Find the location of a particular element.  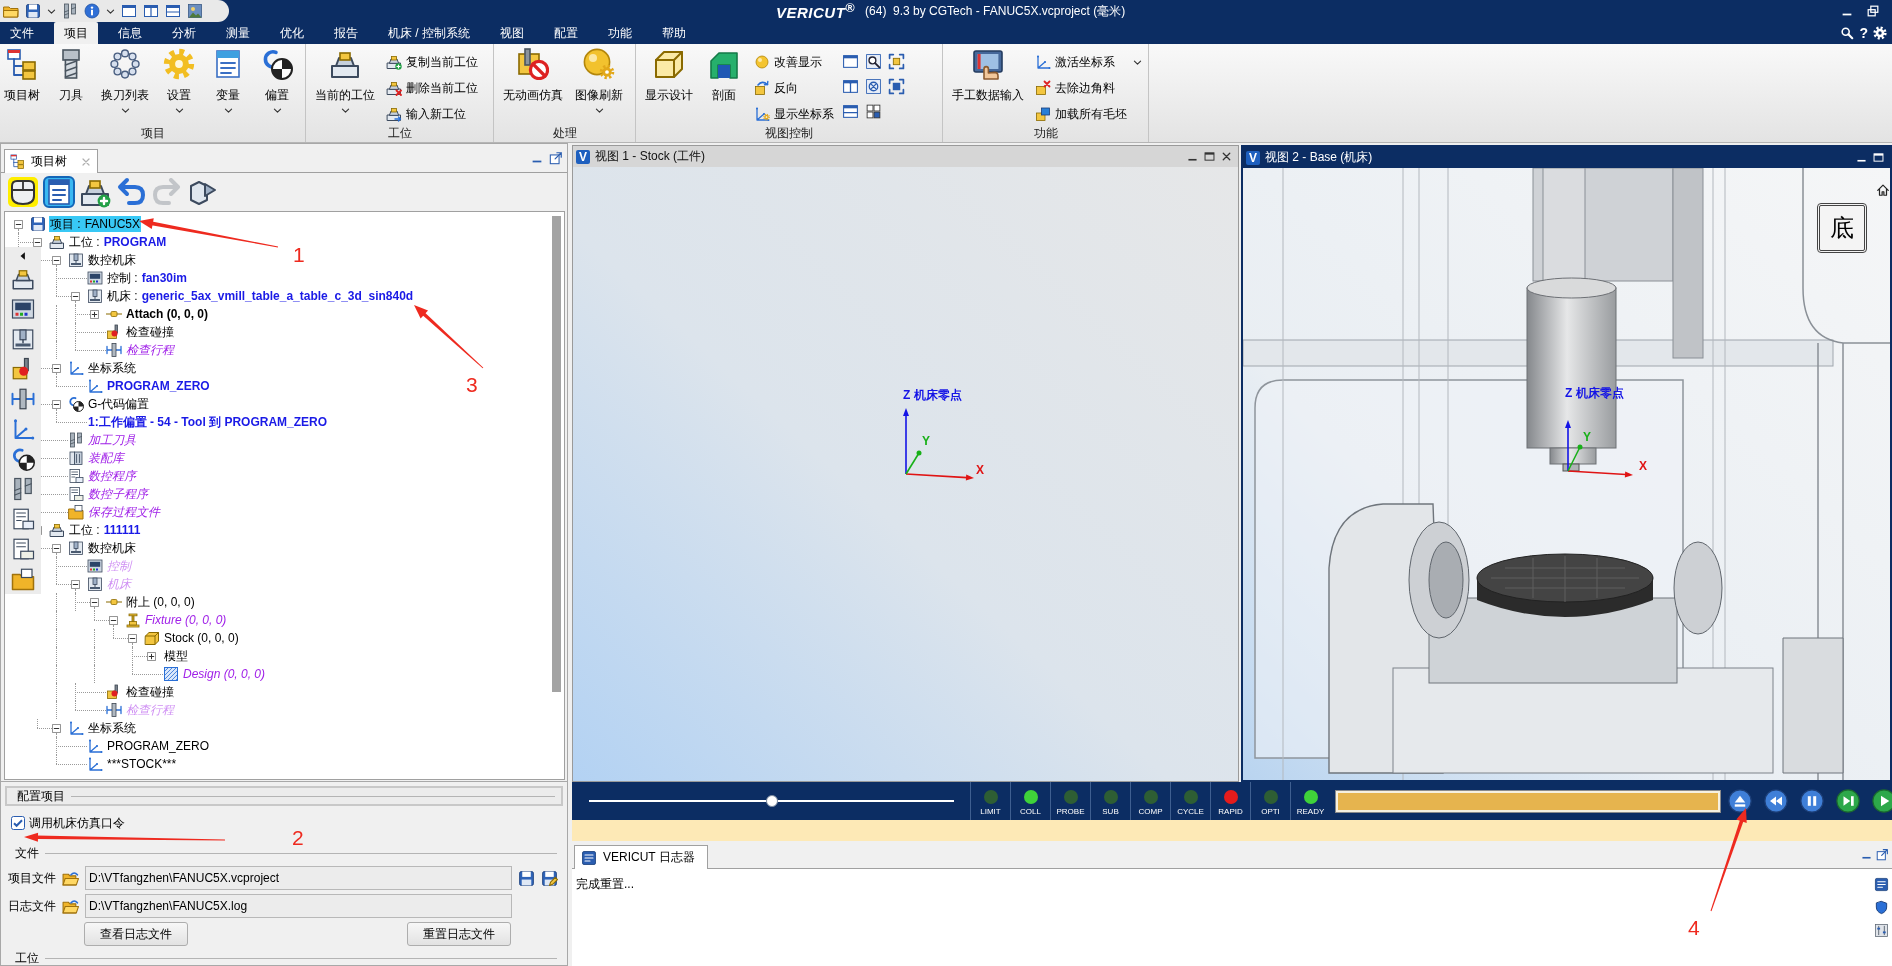

pause-icon is located at coordinates (1812, 801).